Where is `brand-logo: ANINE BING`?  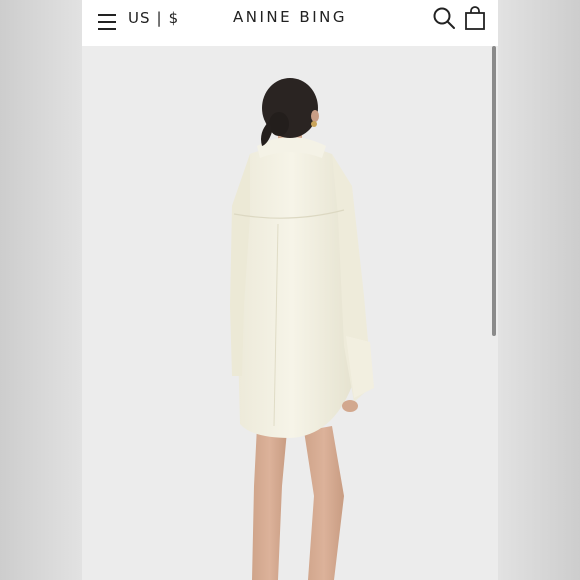 brand-logo: ANINE BING is located at coordinates (290, 17).